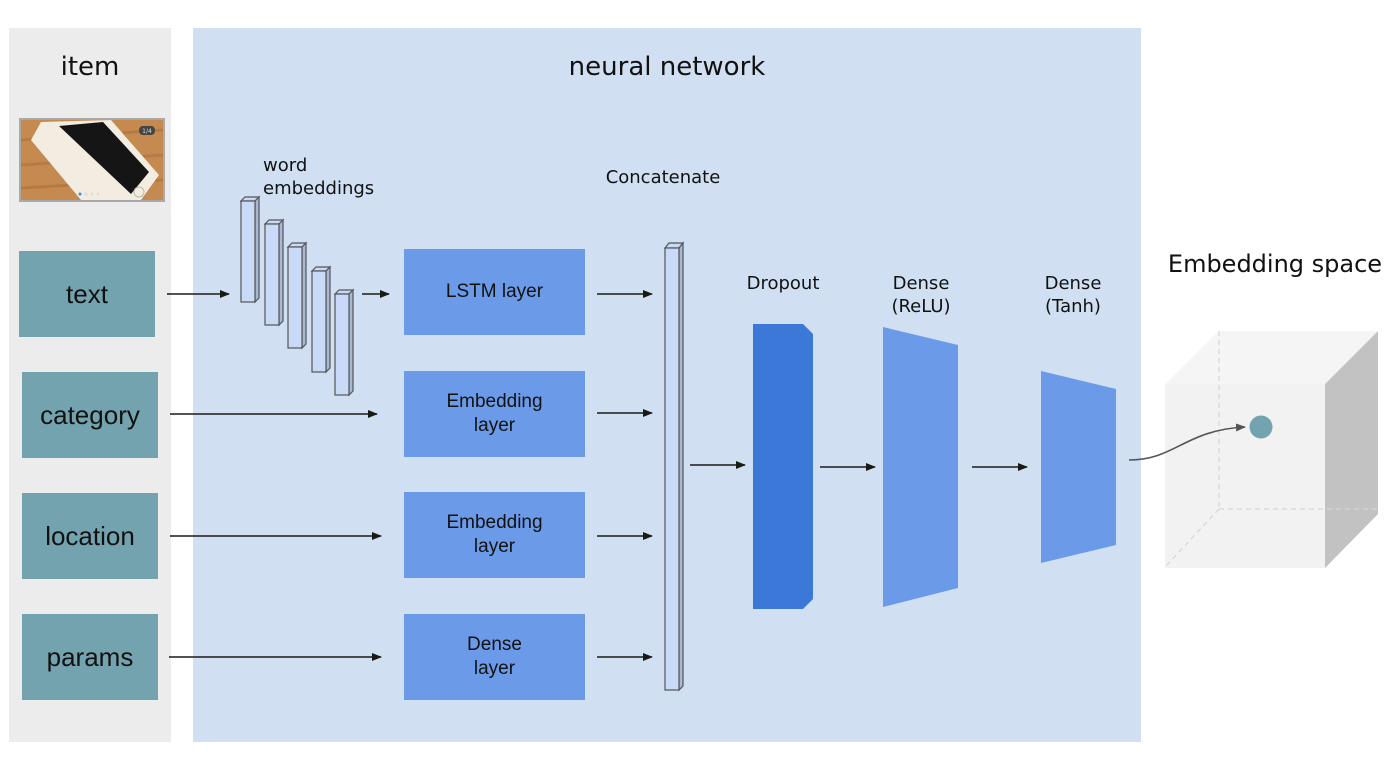 This screenshot has width=1400, height=763. I want to click on word-embedding-vectors, so click(297, 296).